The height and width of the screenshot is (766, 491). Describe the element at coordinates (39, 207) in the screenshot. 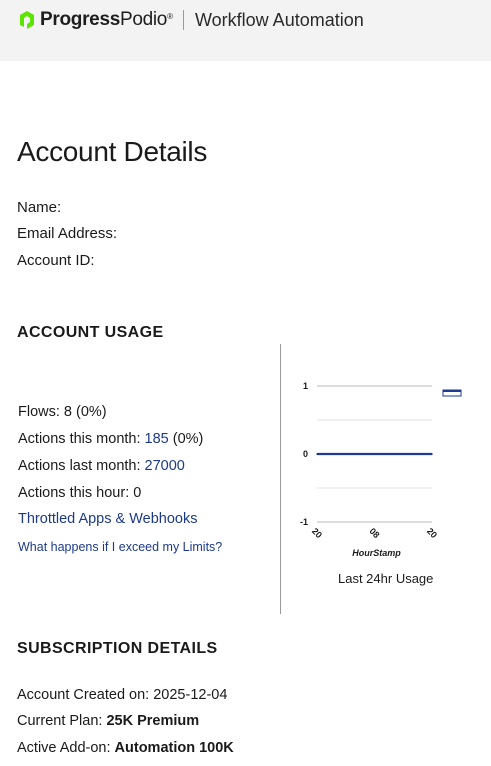

I see `name-label: Name:` at that location.